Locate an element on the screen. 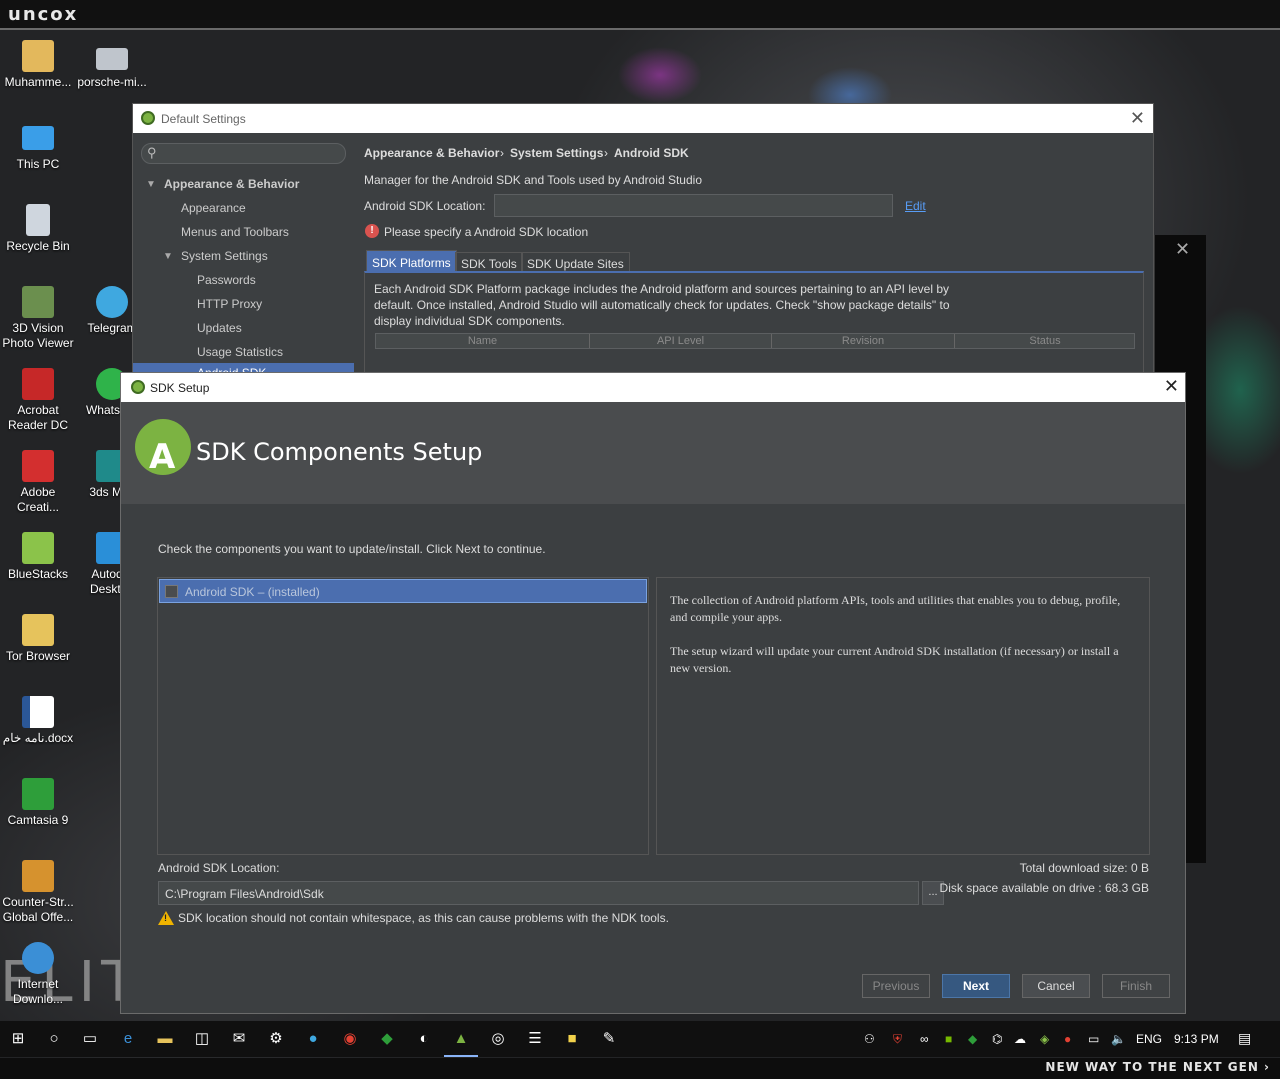 Image resolution: width=1280 pixels, height=1079 pixels. camtasia-icon: ◆ is located at coordinates (387, 1039).